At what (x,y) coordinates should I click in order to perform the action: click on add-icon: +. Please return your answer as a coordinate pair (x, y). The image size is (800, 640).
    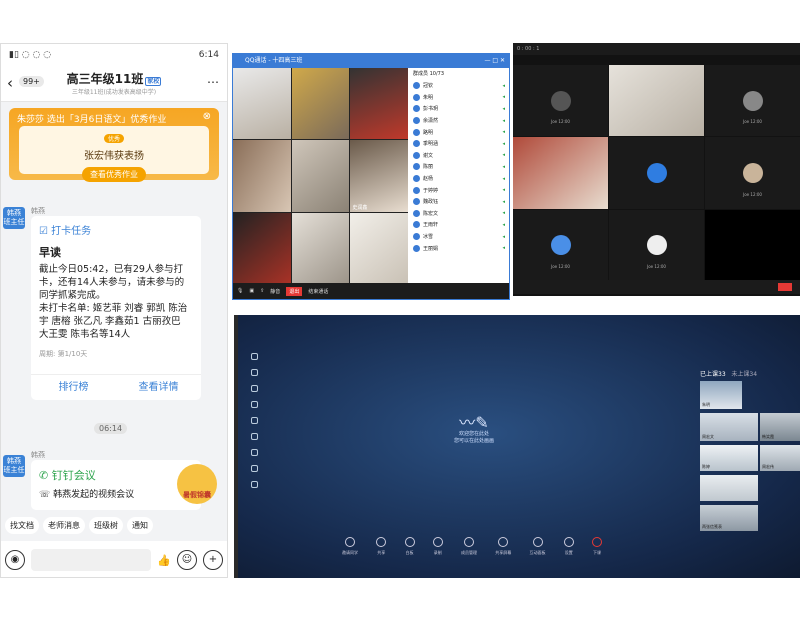
    Looking at the image, I should click on (213, 560).